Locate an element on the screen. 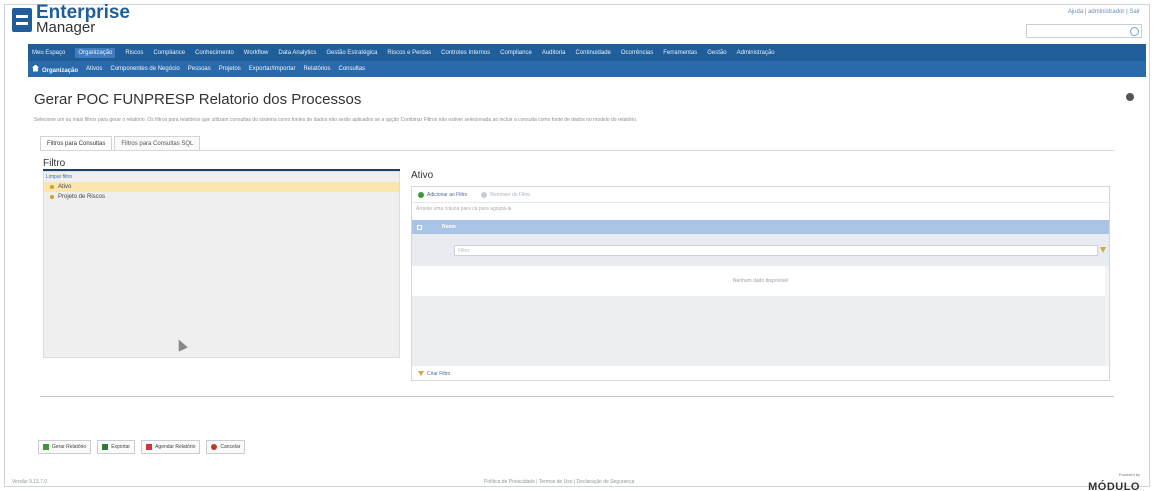  minus-icon is located at coordinates (484, 194).